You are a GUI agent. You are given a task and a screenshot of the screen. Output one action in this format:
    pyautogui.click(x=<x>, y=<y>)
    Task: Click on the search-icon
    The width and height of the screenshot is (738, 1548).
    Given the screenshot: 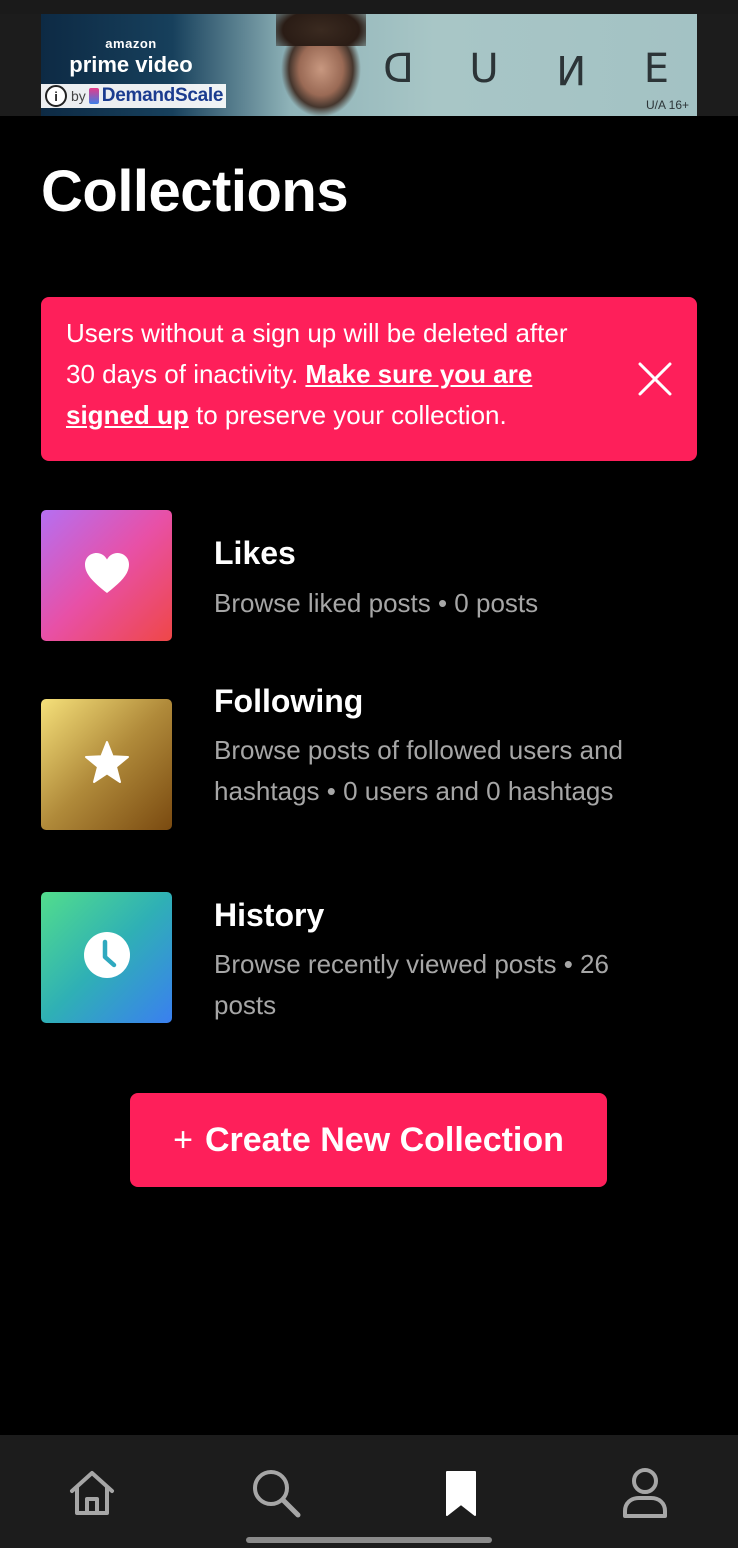 What is the action you would take?
    pyautogui.click(x=276, y=1495)
    